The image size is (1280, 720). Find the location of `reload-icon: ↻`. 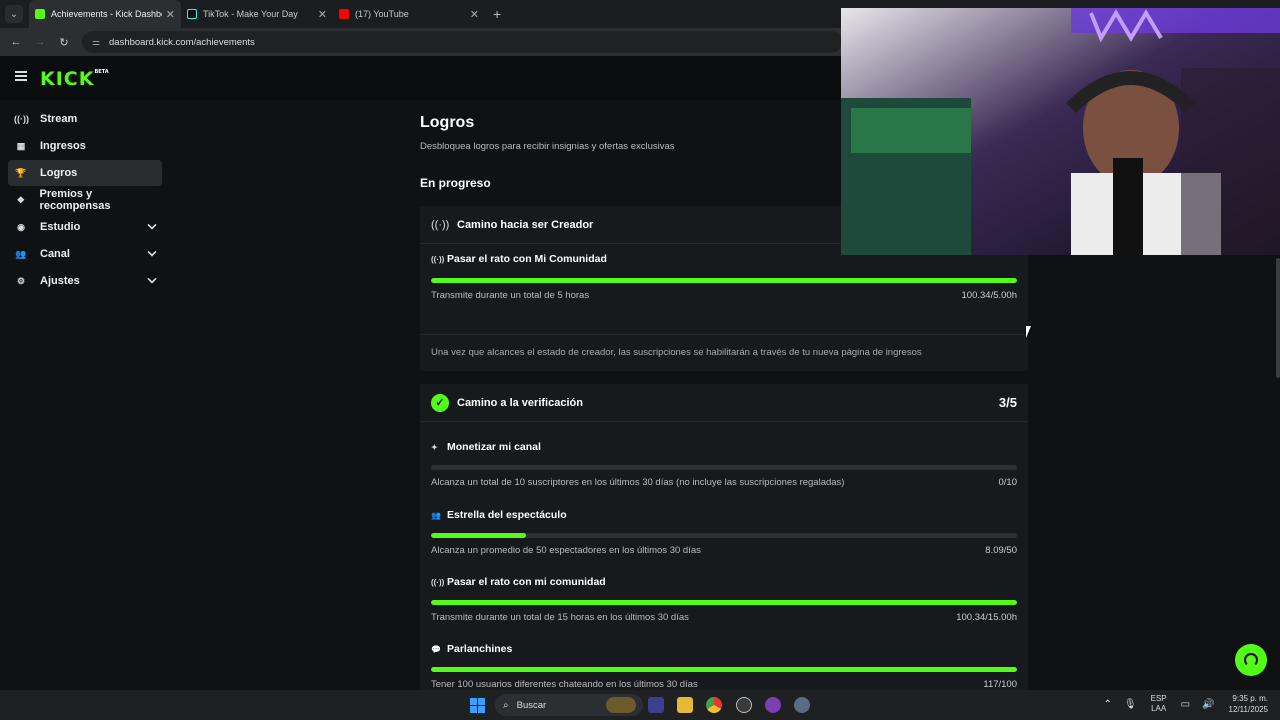

reload-icon: ↻ is located at coordinates (64, 42).